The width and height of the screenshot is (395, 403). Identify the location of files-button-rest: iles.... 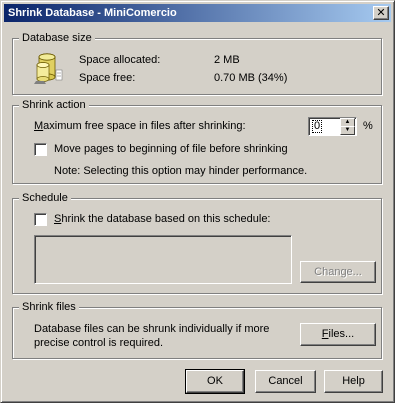
(341, 334).